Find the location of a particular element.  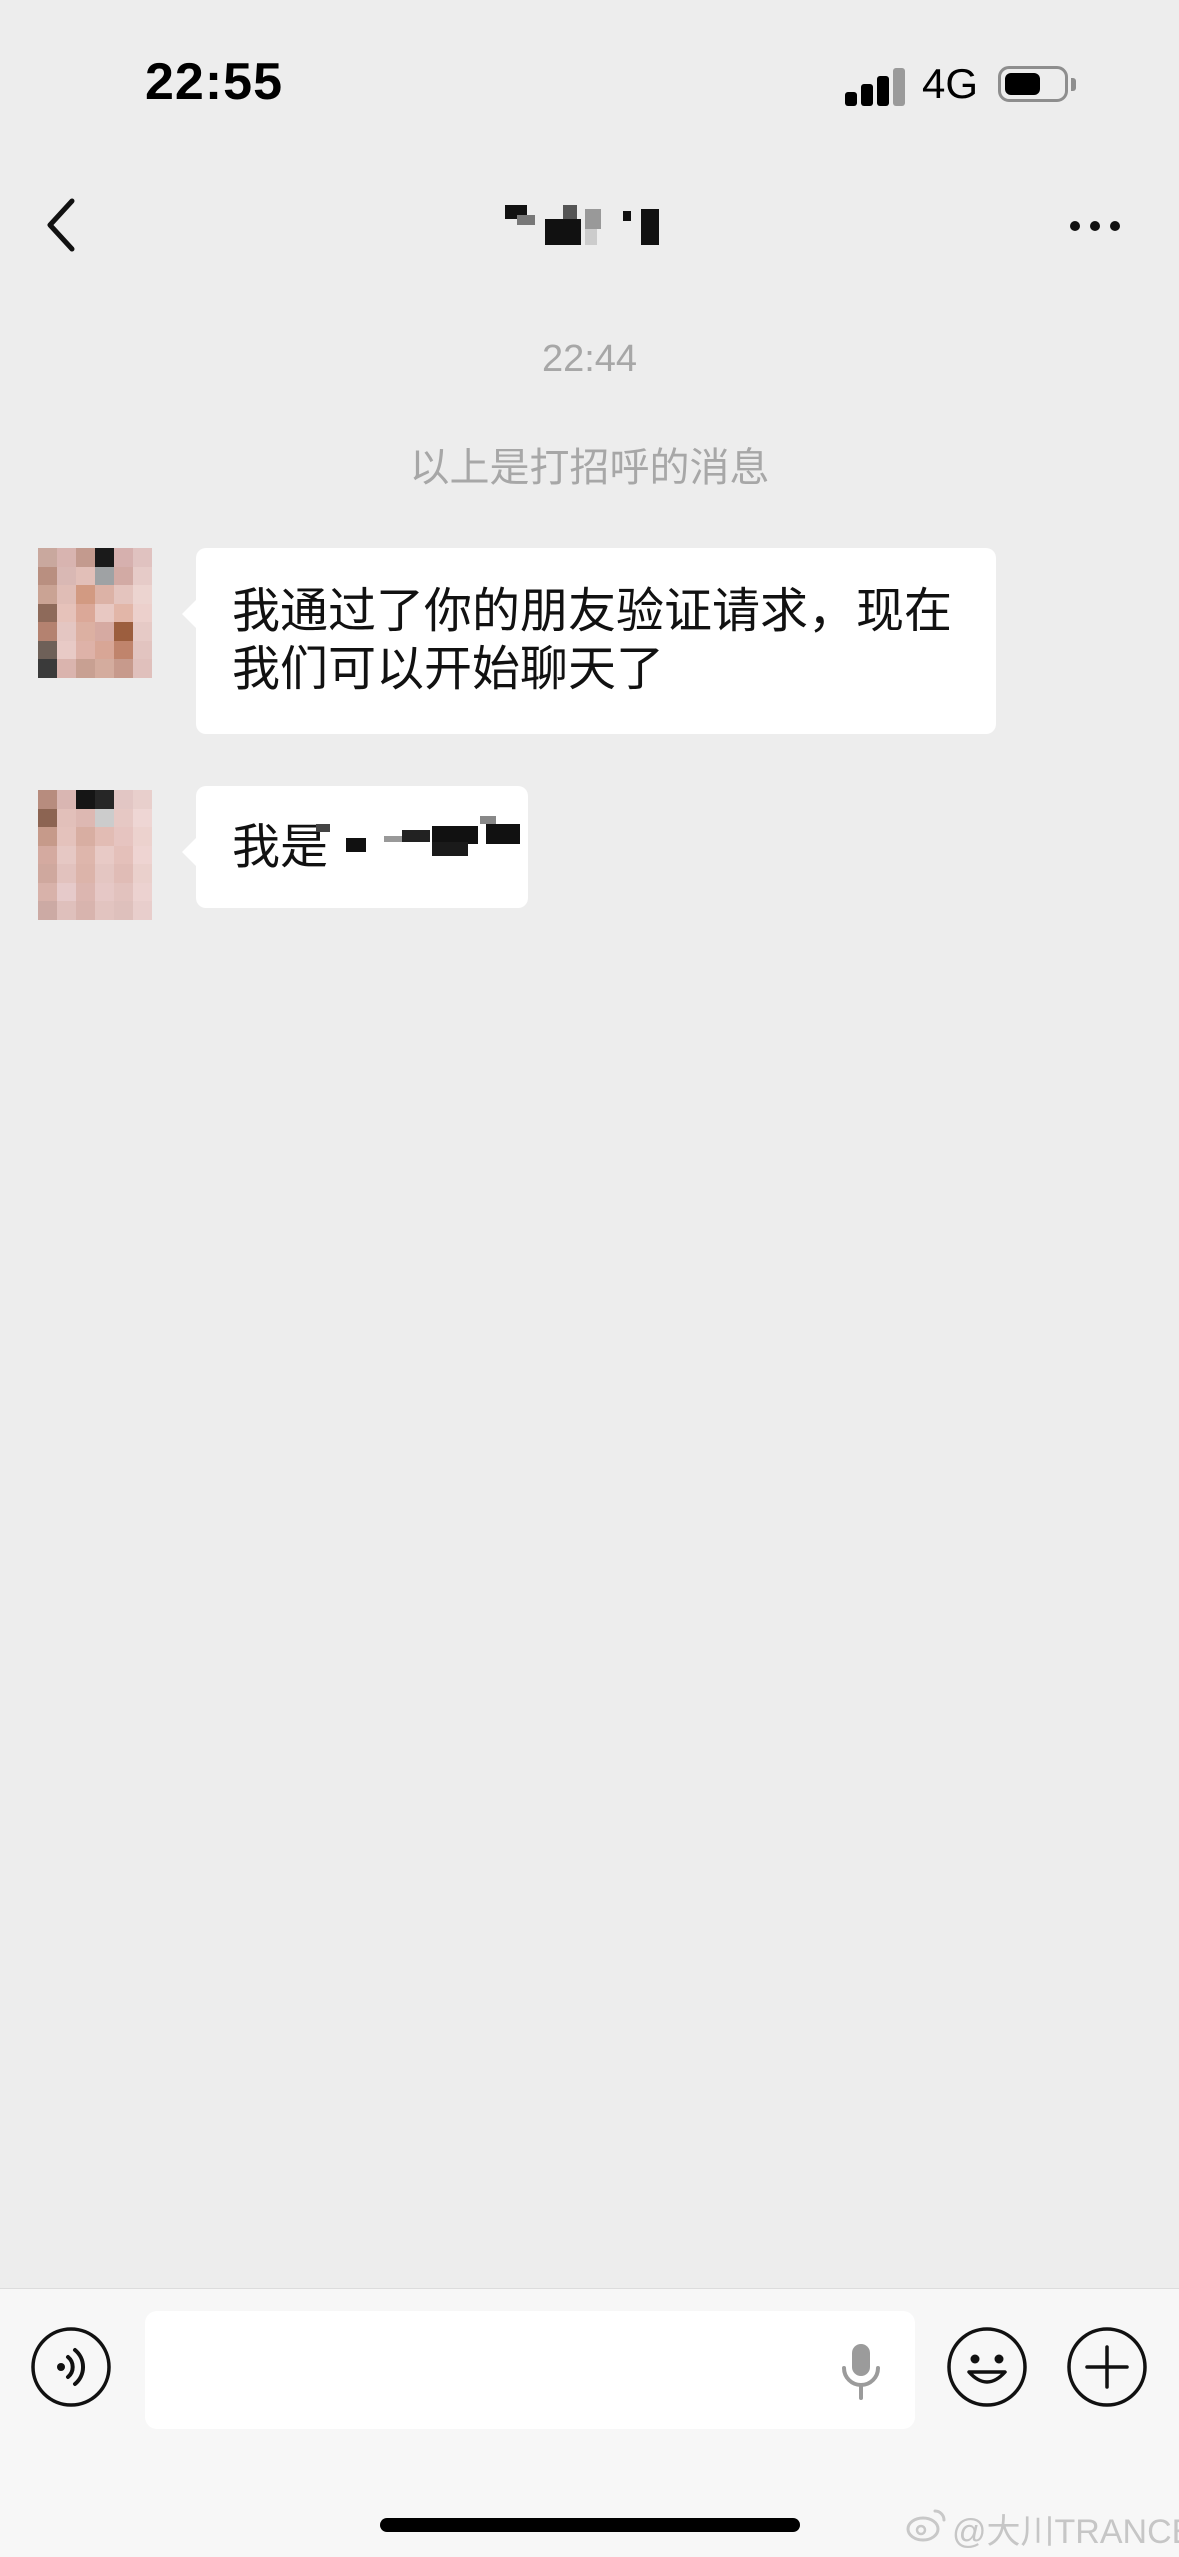

plus-circle-icon is located at coordinates (1107, 2367).